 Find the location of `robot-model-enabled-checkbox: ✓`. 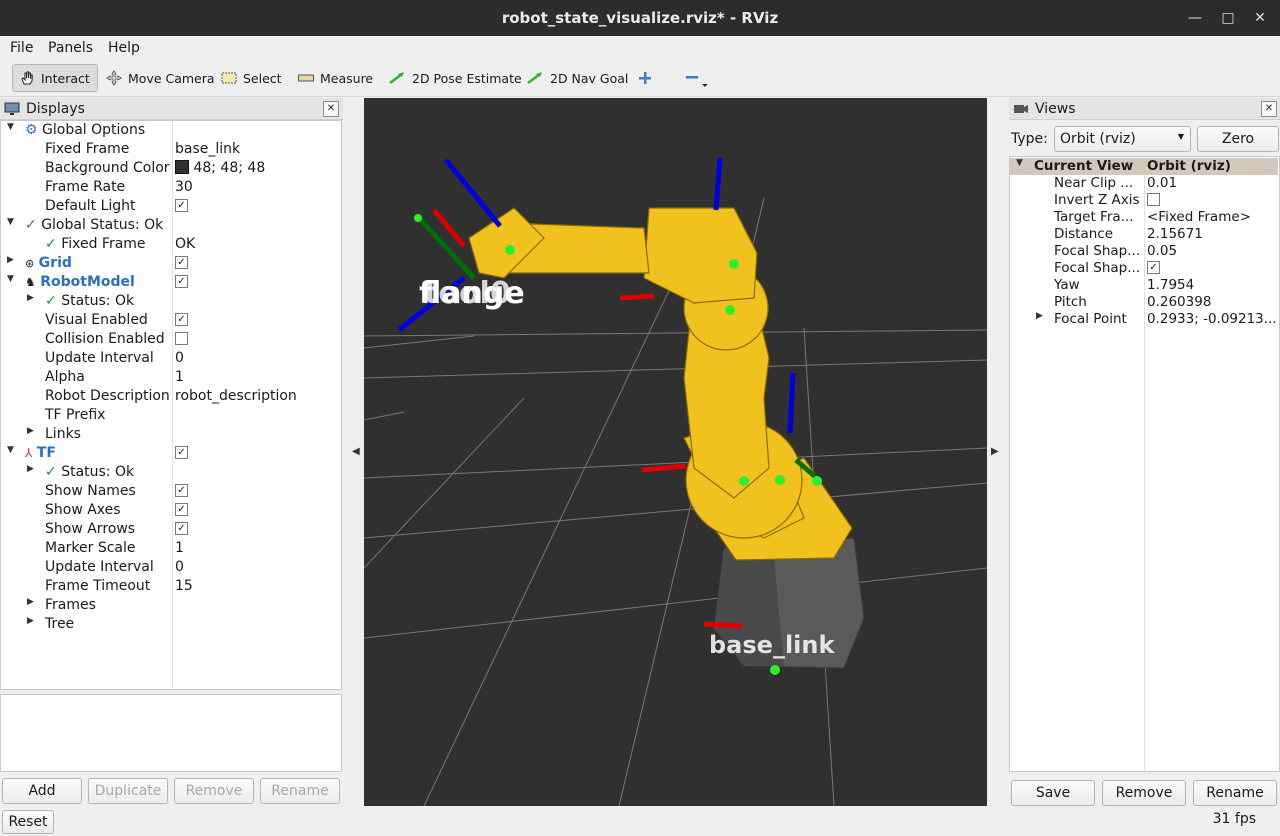

robot-model-enabled-checkbox: ✓ is located at coordinates (181, 281).